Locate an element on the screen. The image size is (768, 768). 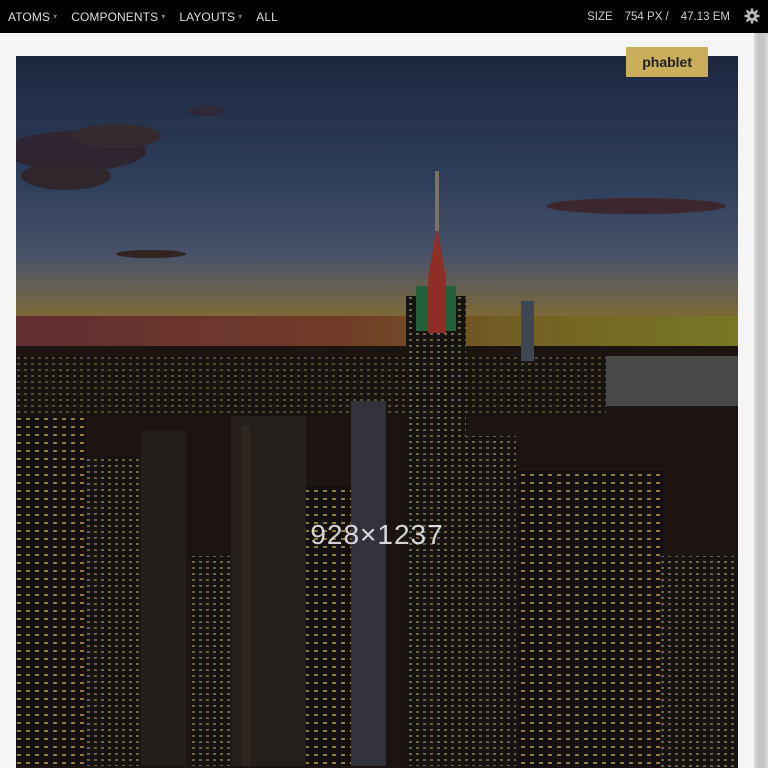
image-dimensions-label: 928×1237 is located at coordinates (377, 534).